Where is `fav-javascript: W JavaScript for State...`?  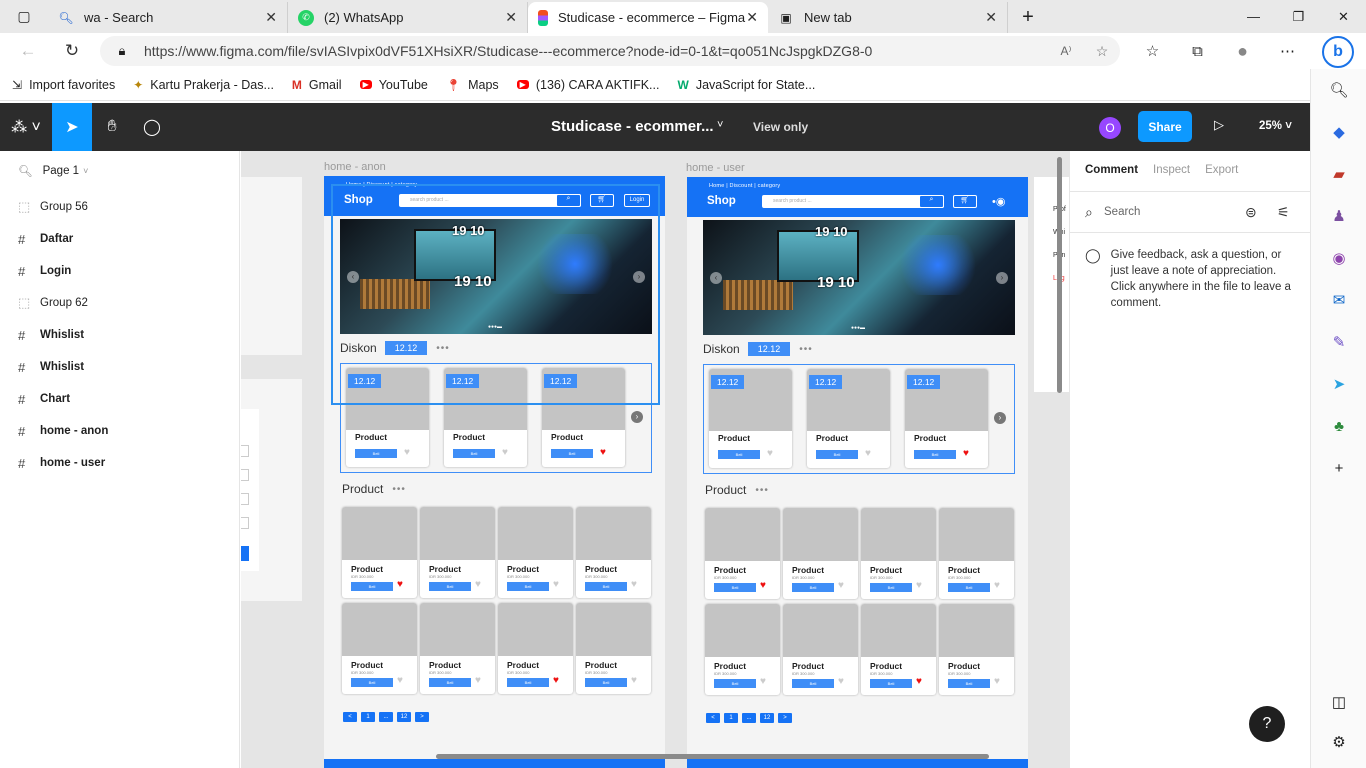 fav-javascript: W JavaScript for State... is located at coordinates (746, 85).